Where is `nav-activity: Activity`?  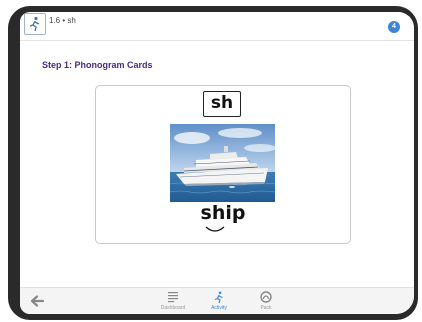
nav-activity: Activity is located at coordinates (219, 300).